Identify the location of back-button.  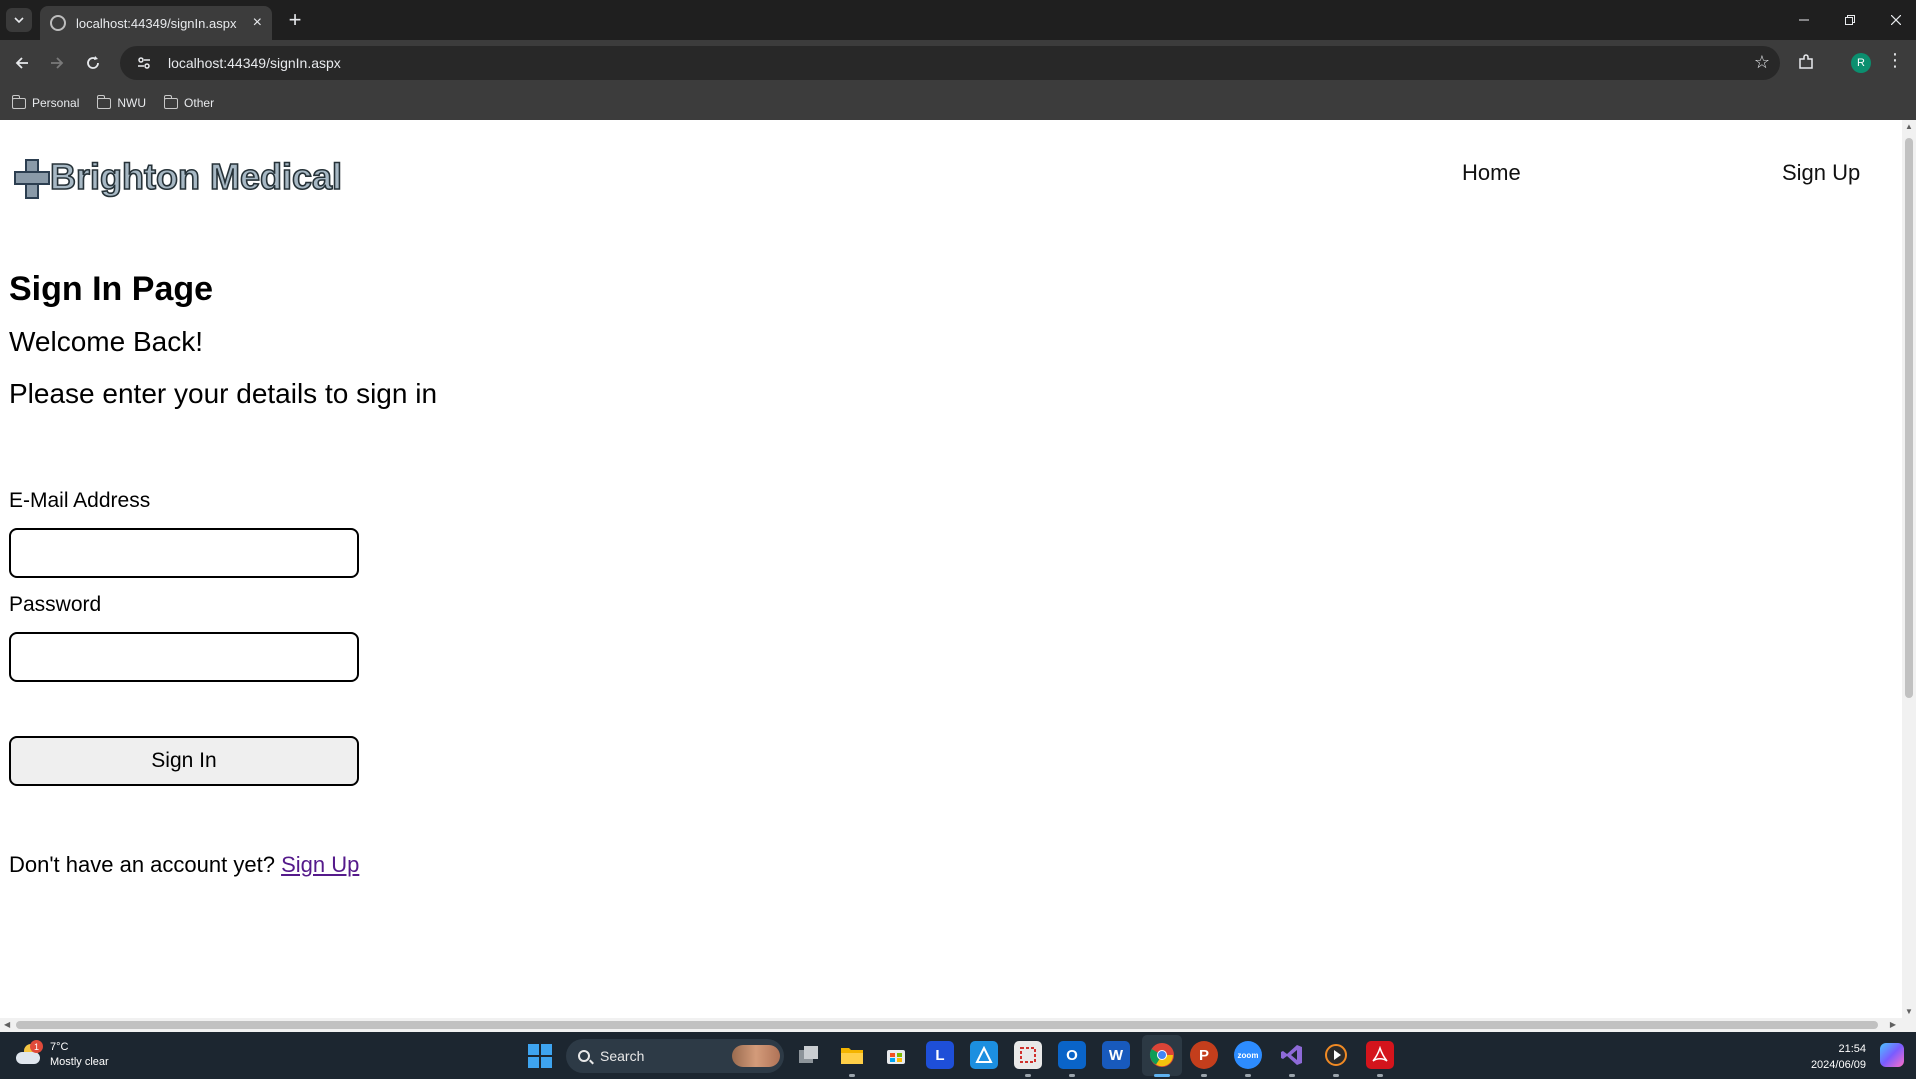
(22, 63).